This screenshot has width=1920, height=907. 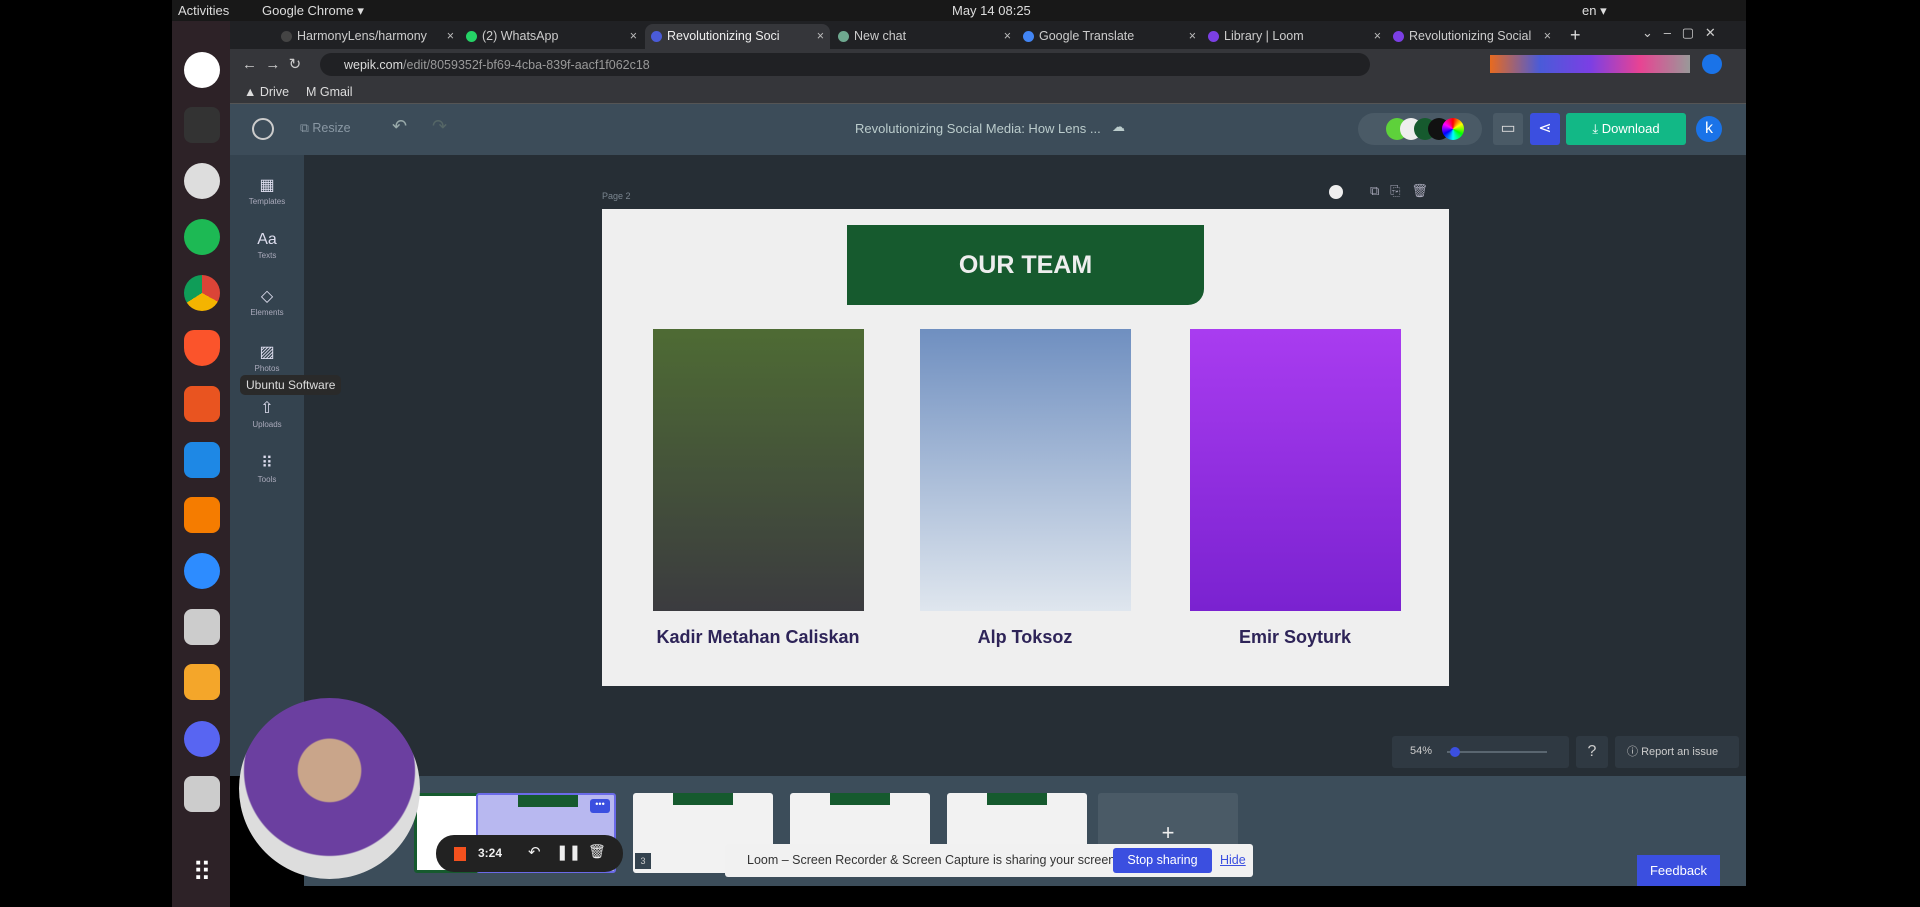 What do you see at coordinates (267, 413) in the screenshot?
I see `sidebar-item-uploads: ⇧ Uploads` at bounding box center [267, 413].